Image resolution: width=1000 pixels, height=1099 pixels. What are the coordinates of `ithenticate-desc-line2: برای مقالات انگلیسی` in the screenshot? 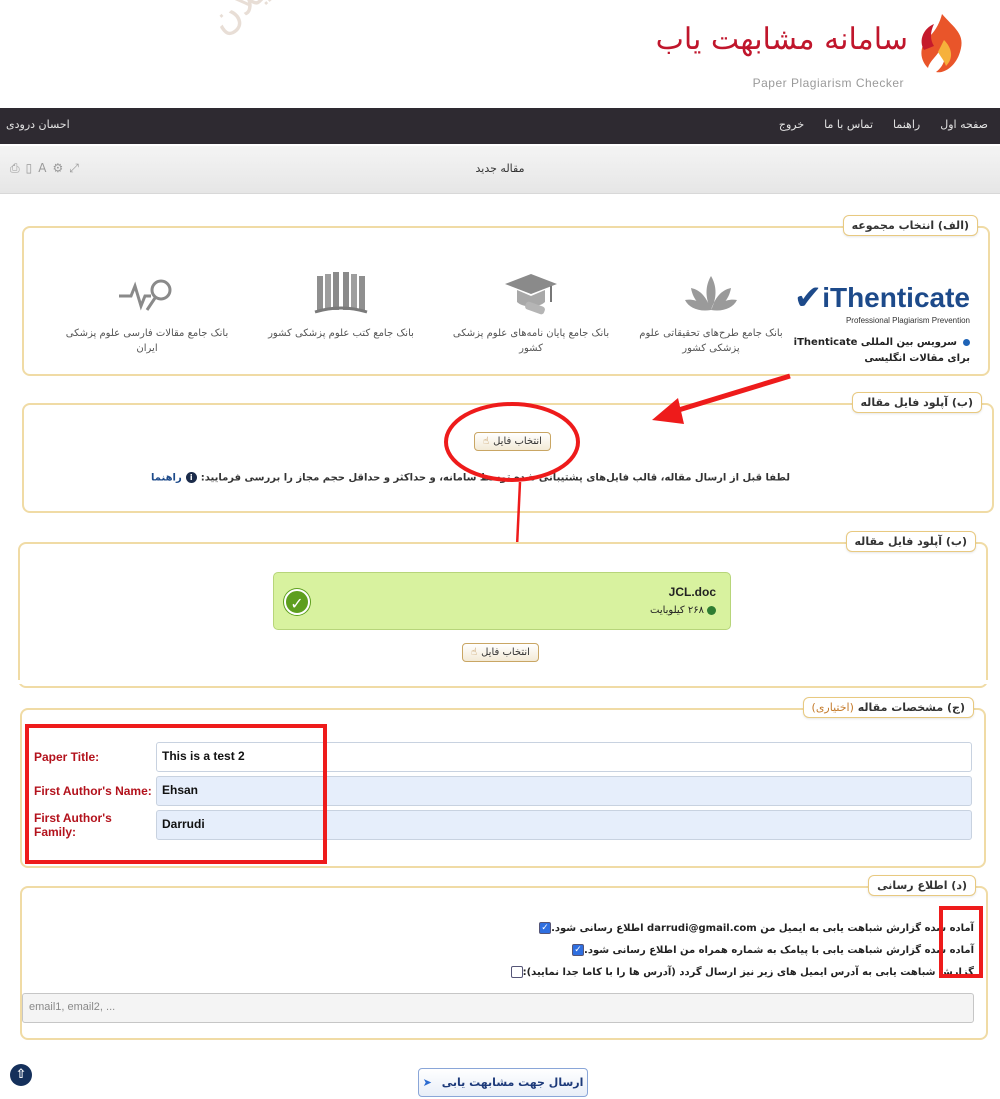 It's located at (917, 358).